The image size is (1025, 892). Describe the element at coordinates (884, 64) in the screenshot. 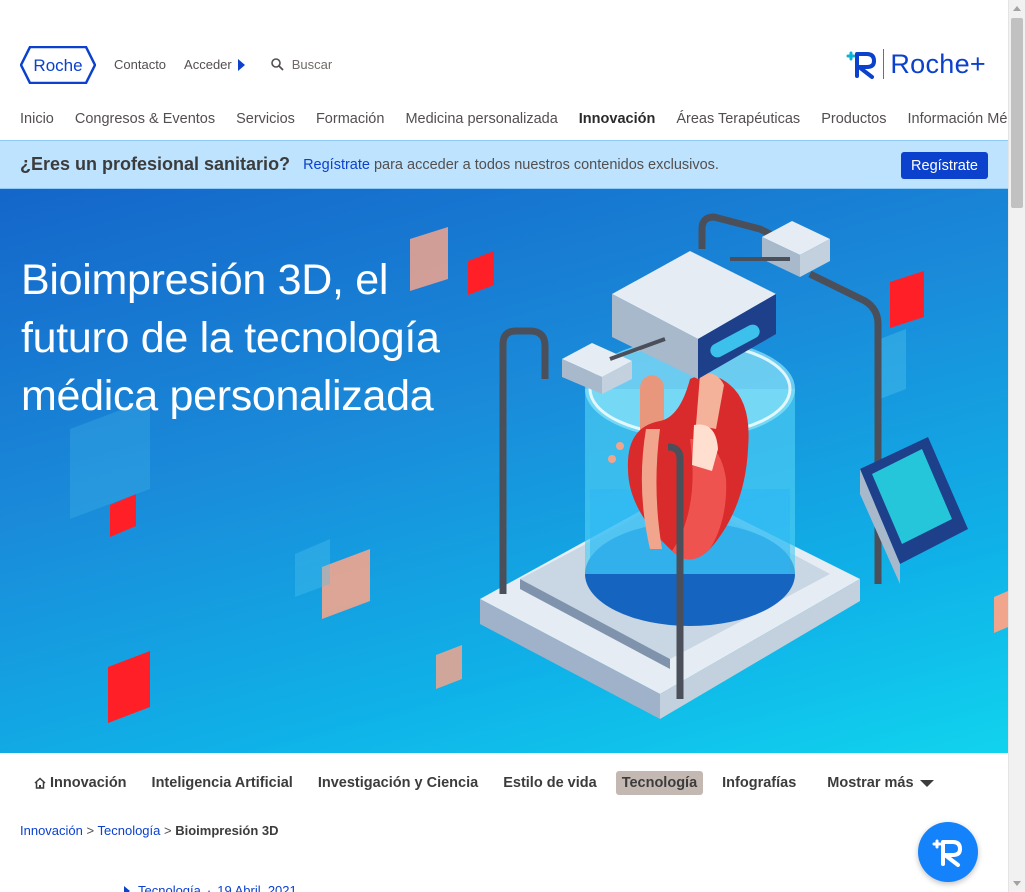

I see `rocheplus-divider` at that location.